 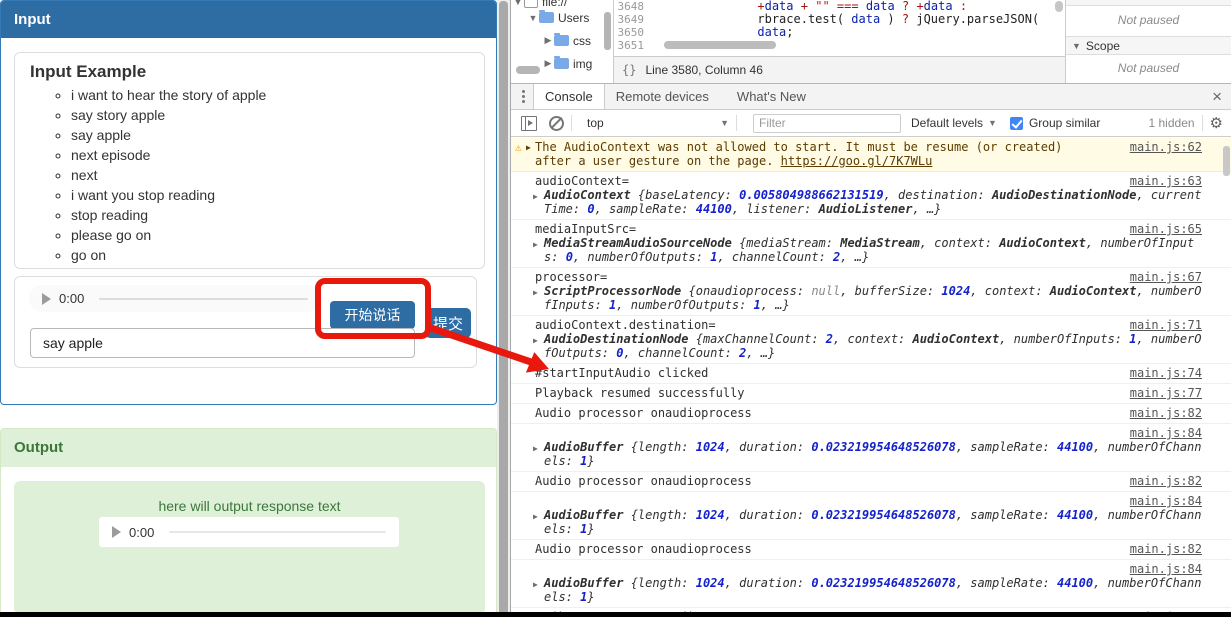 What do you see at coordinates (277, 215) in the screenshot?
I see `input-example-item: stop reading` at bounding box center [277, 215].